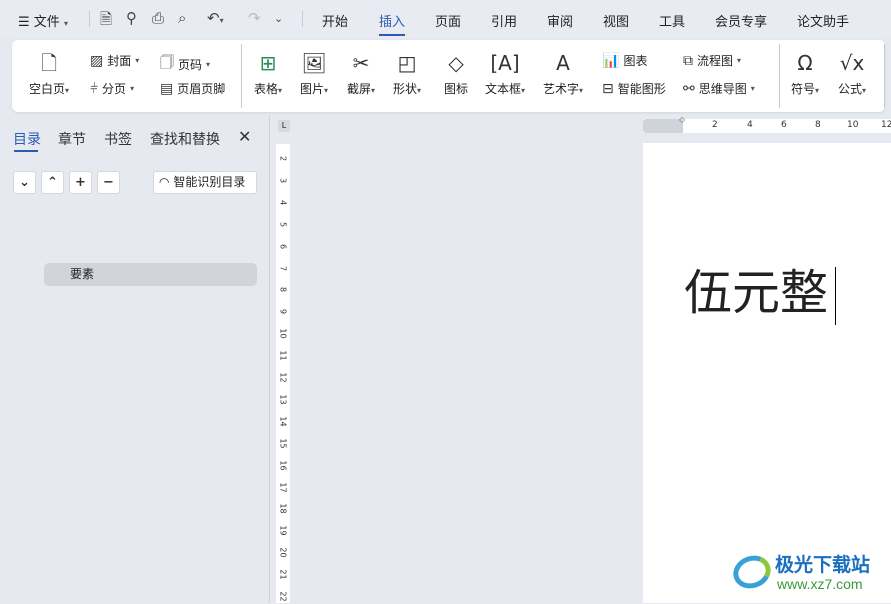 Image resolution: width=891 pixels, height=604 pixels. What do you see at coordinates (283, 574) in the screenshot?
I see `ruler-tick: 21` at bounding box center [283, 574].